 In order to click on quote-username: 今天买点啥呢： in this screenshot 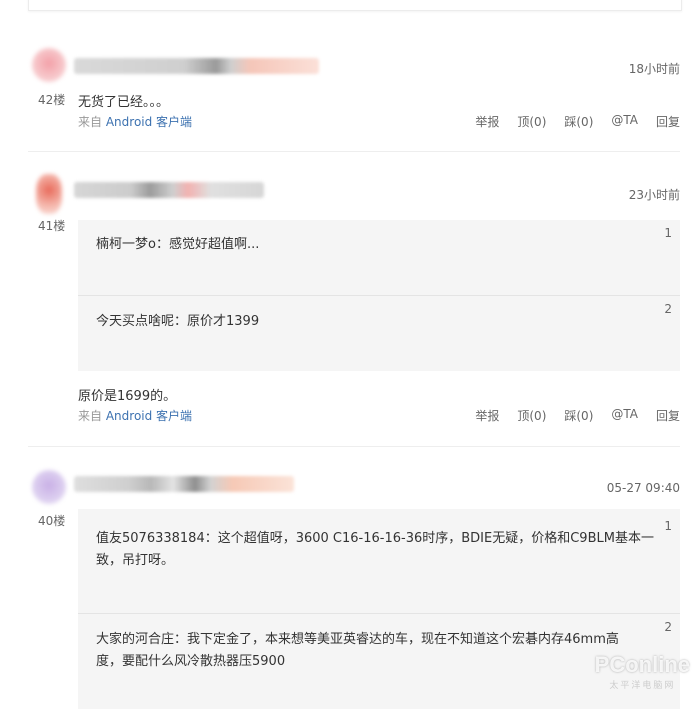, I will do `click(141, 321)`.